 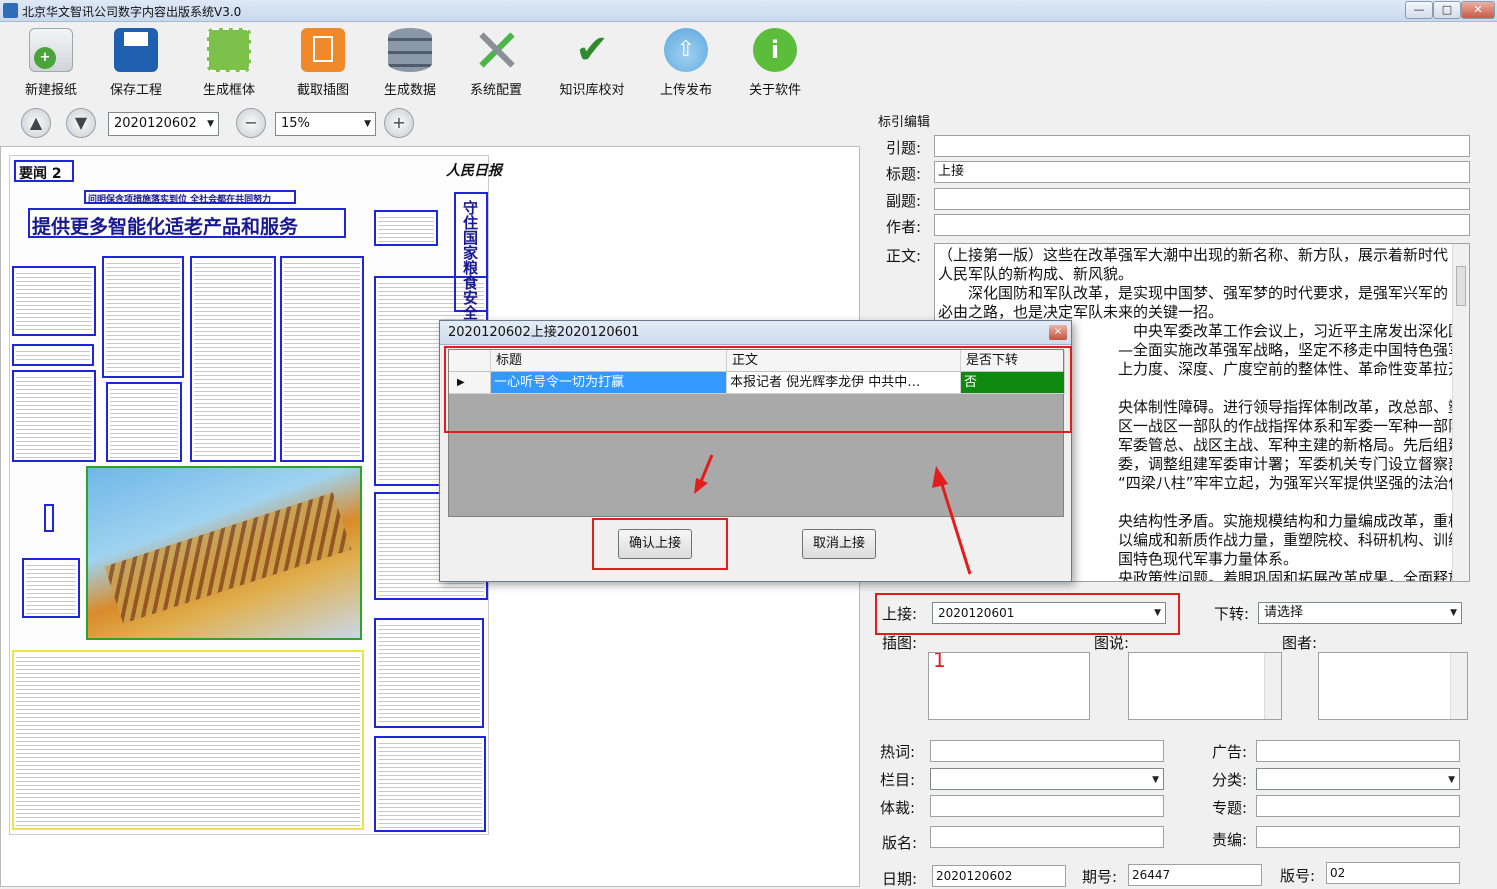 I want to click on genre-label: 体裁:, so click(x=898, y=808).